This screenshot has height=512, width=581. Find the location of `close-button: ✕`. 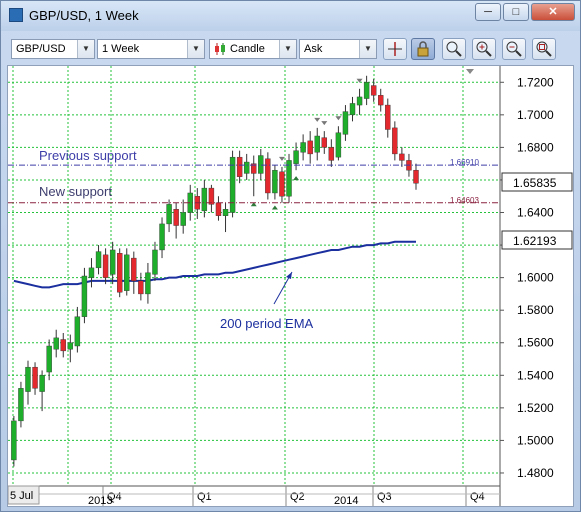

close-button: ✕ is located at coordinates (553, 12).